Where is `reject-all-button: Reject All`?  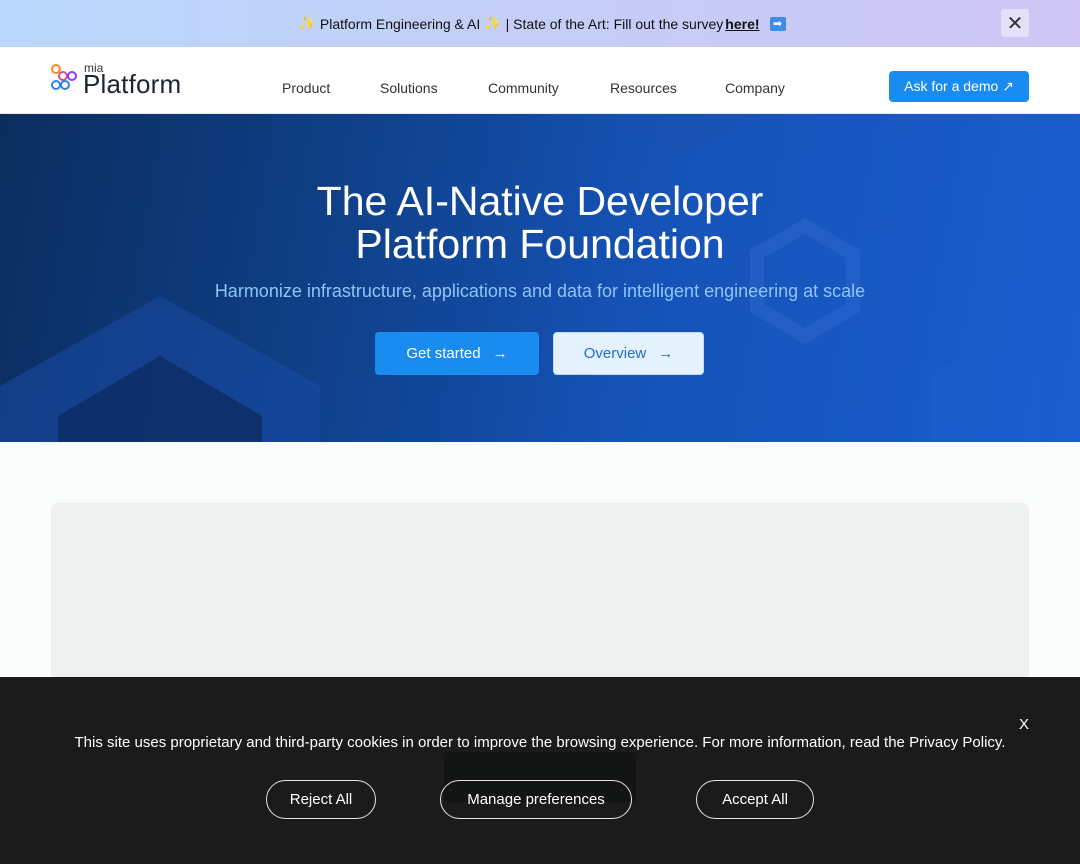
reject-all-button: Reject All is located at coordinates (321, 799).